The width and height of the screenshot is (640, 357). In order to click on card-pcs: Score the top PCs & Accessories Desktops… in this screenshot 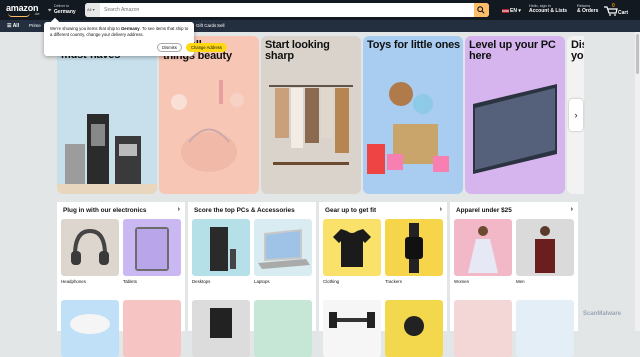, I will do `click(252, 279)`.